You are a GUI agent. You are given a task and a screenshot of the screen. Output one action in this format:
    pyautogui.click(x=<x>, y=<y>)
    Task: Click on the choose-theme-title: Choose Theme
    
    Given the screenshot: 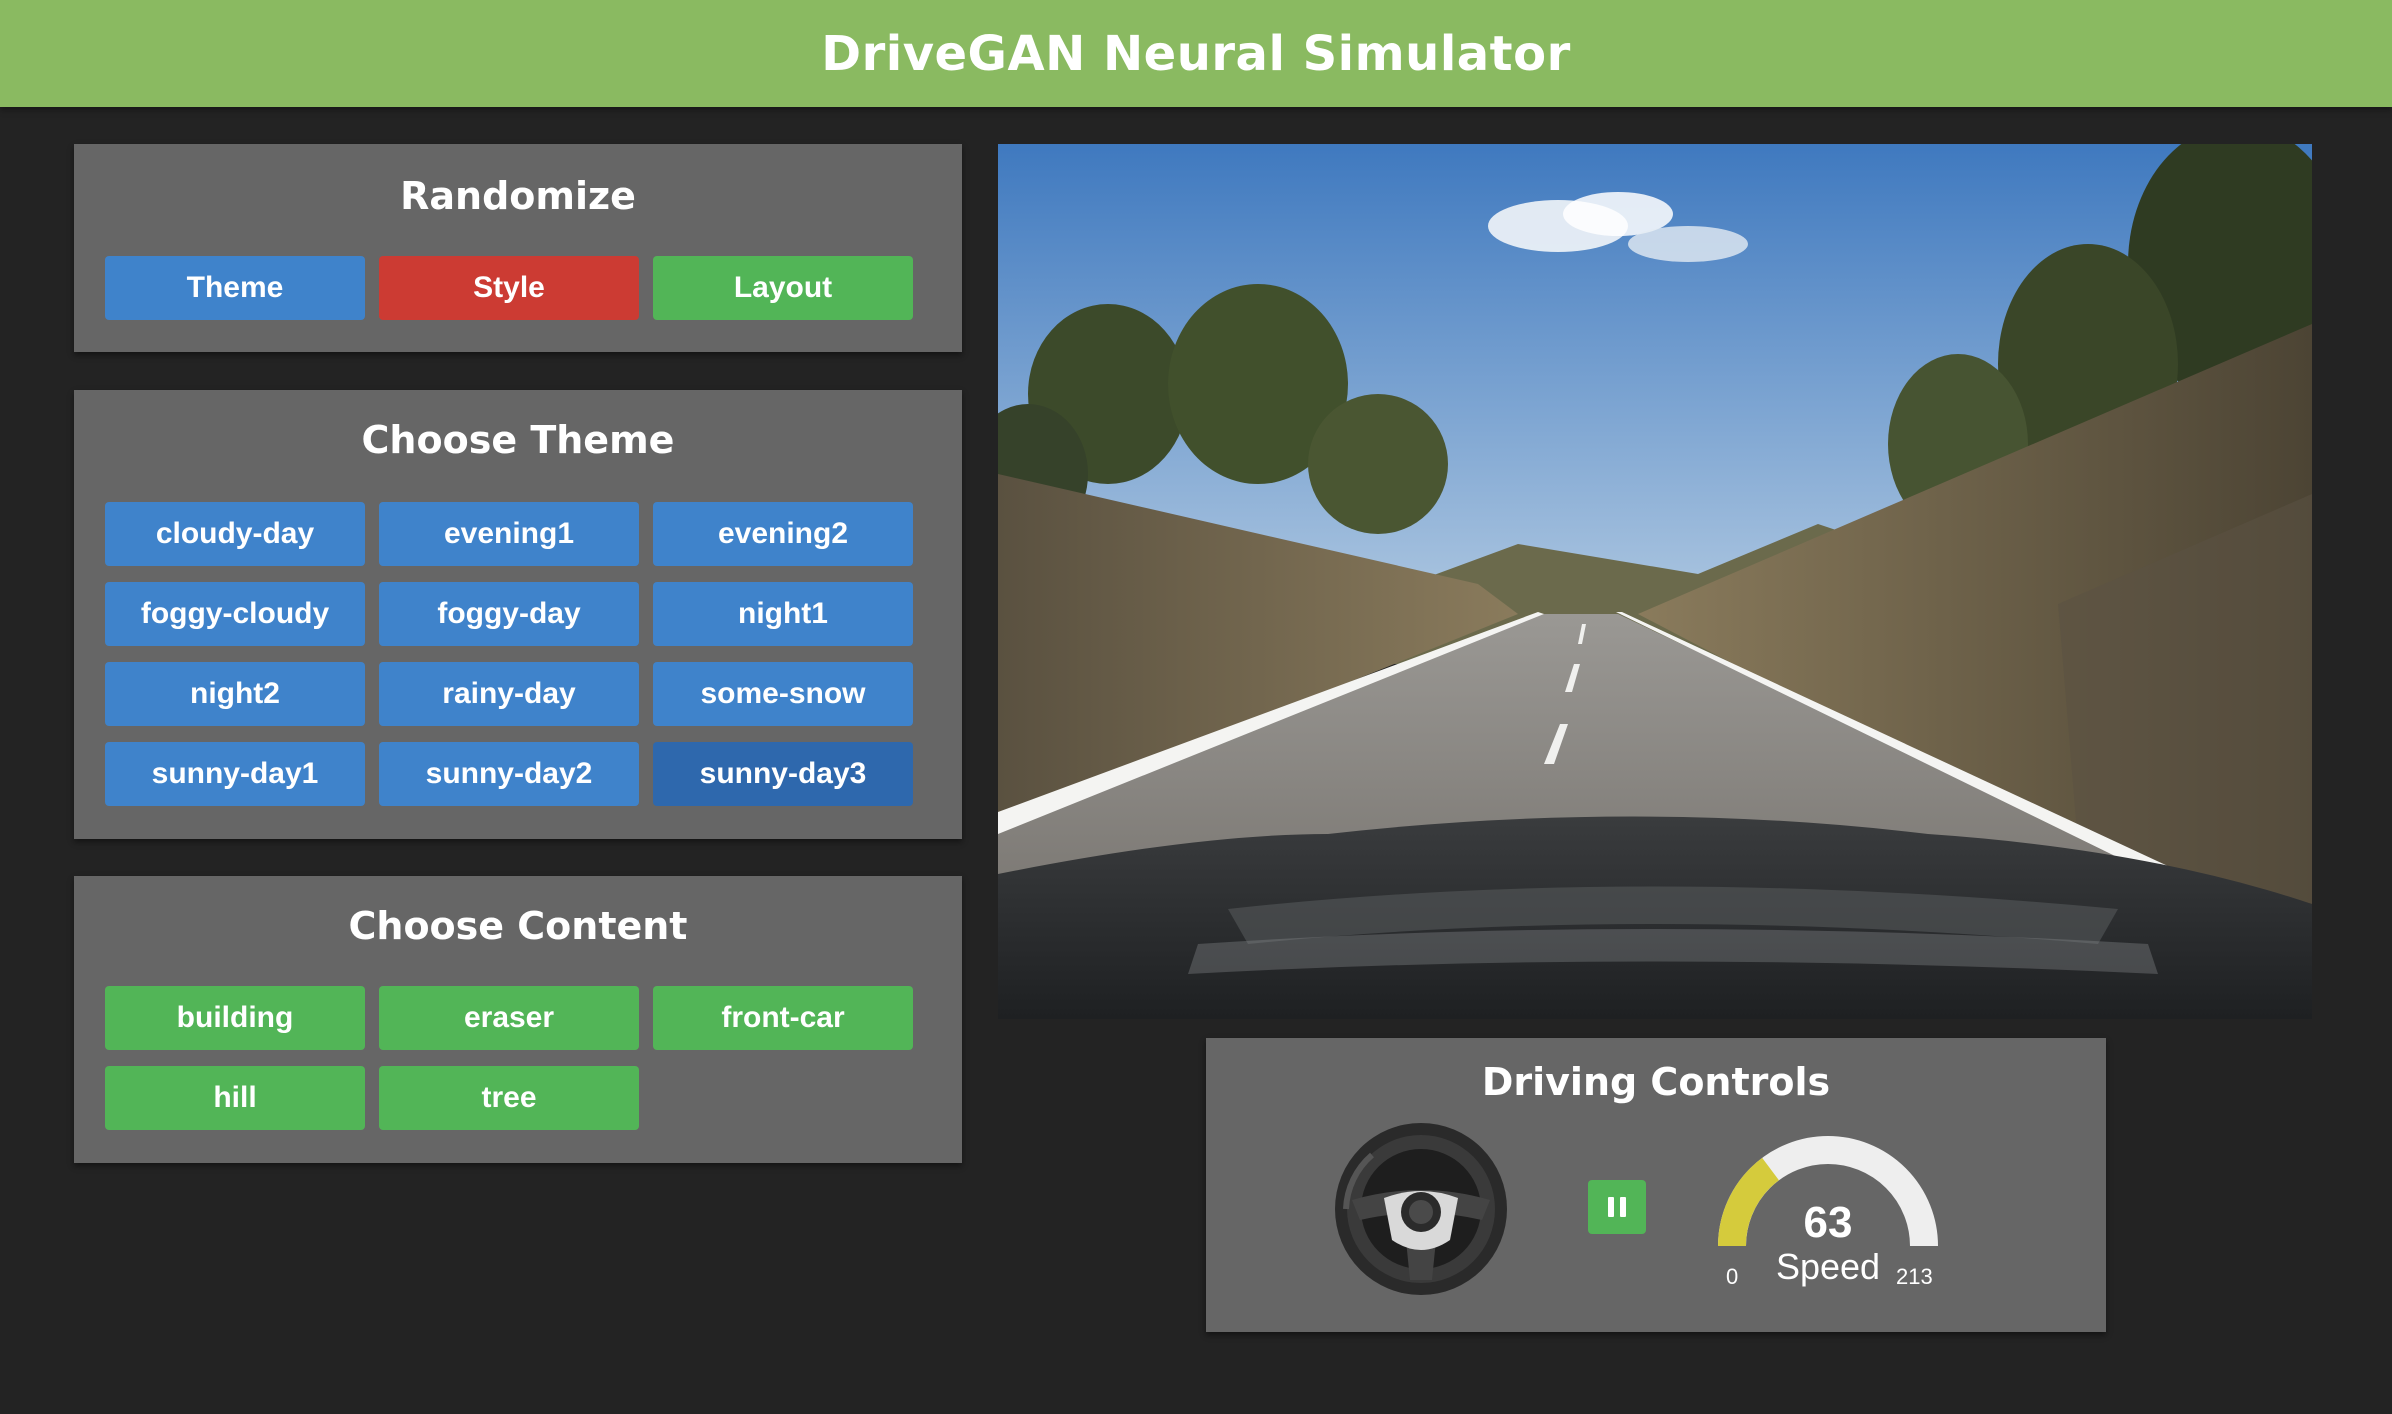 What is the action you would take?
    pyautogui.click(x=518, y=440)
    